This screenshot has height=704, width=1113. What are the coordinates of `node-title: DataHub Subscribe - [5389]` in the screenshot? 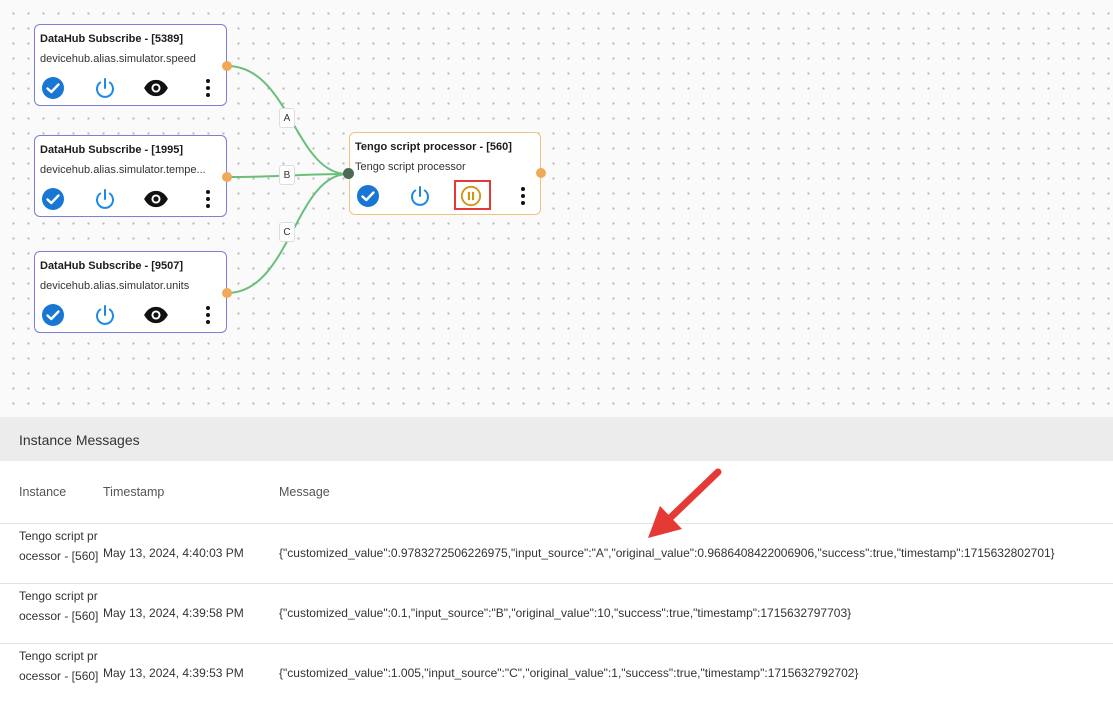 It's located at (112, 39).